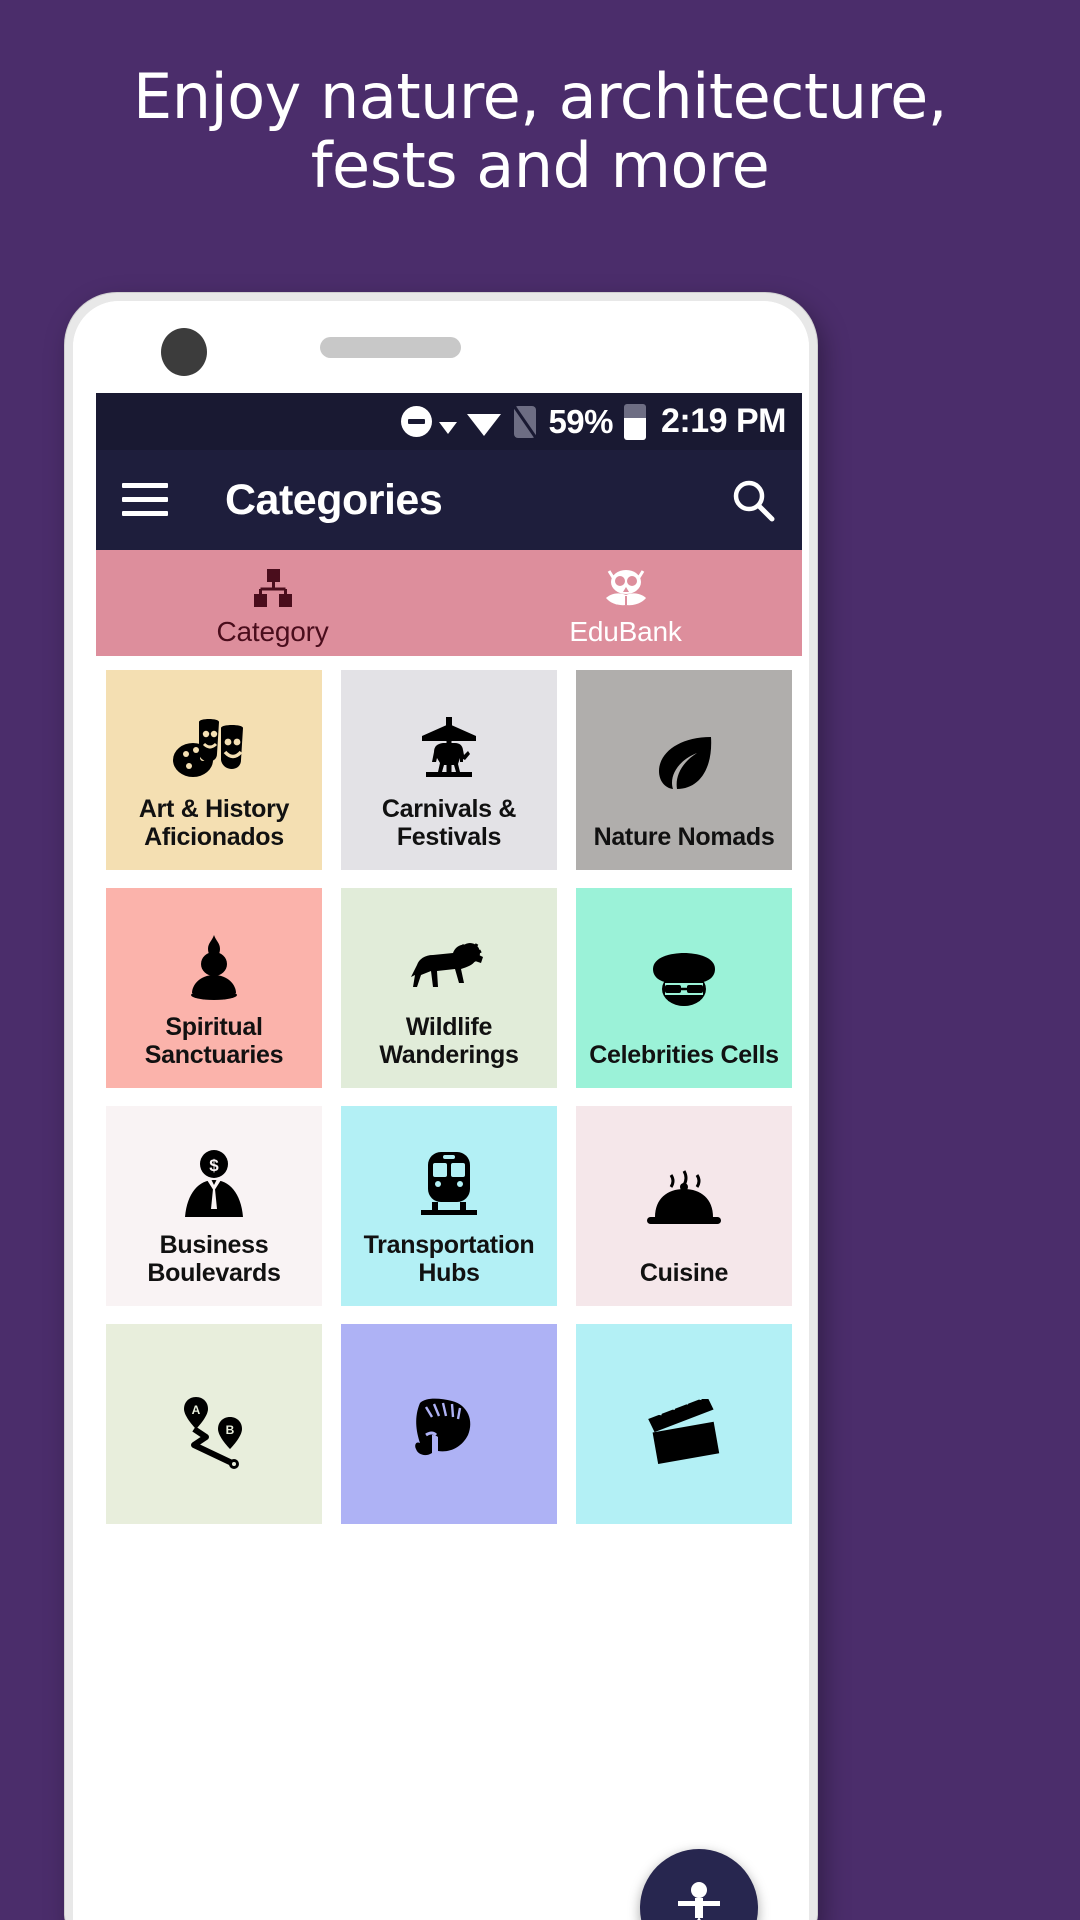  What do you see at coordinates (417, 421) in the screenshot?
I see `do-not-disturb-icon` at bounding box center [417, 421].